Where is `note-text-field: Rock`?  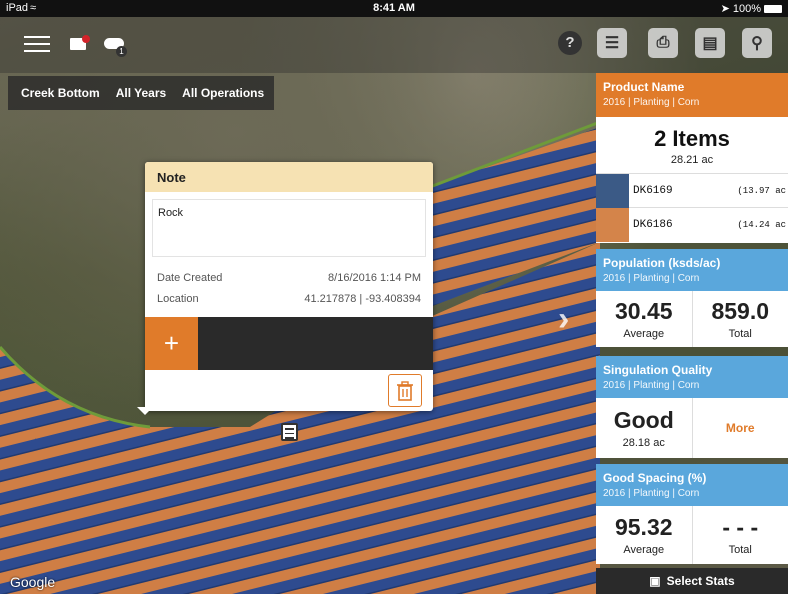 note-text-field: Rock is located at coordinates (289, 228).